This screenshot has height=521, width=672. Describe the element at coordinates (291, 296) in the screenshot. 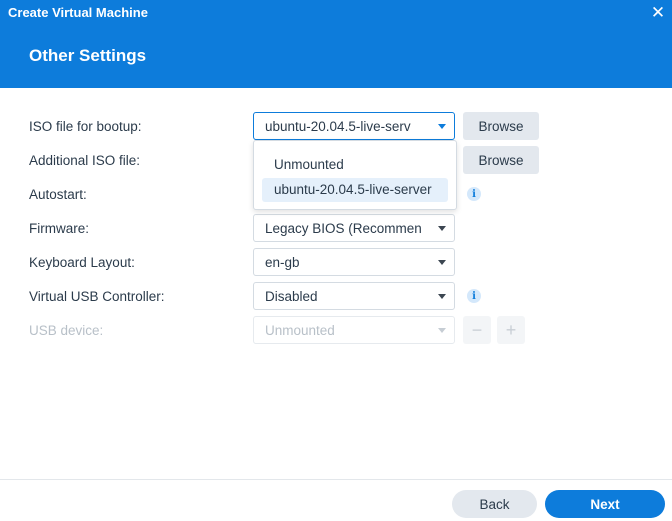

I see `usb-controller-value: Disabled` at that location.